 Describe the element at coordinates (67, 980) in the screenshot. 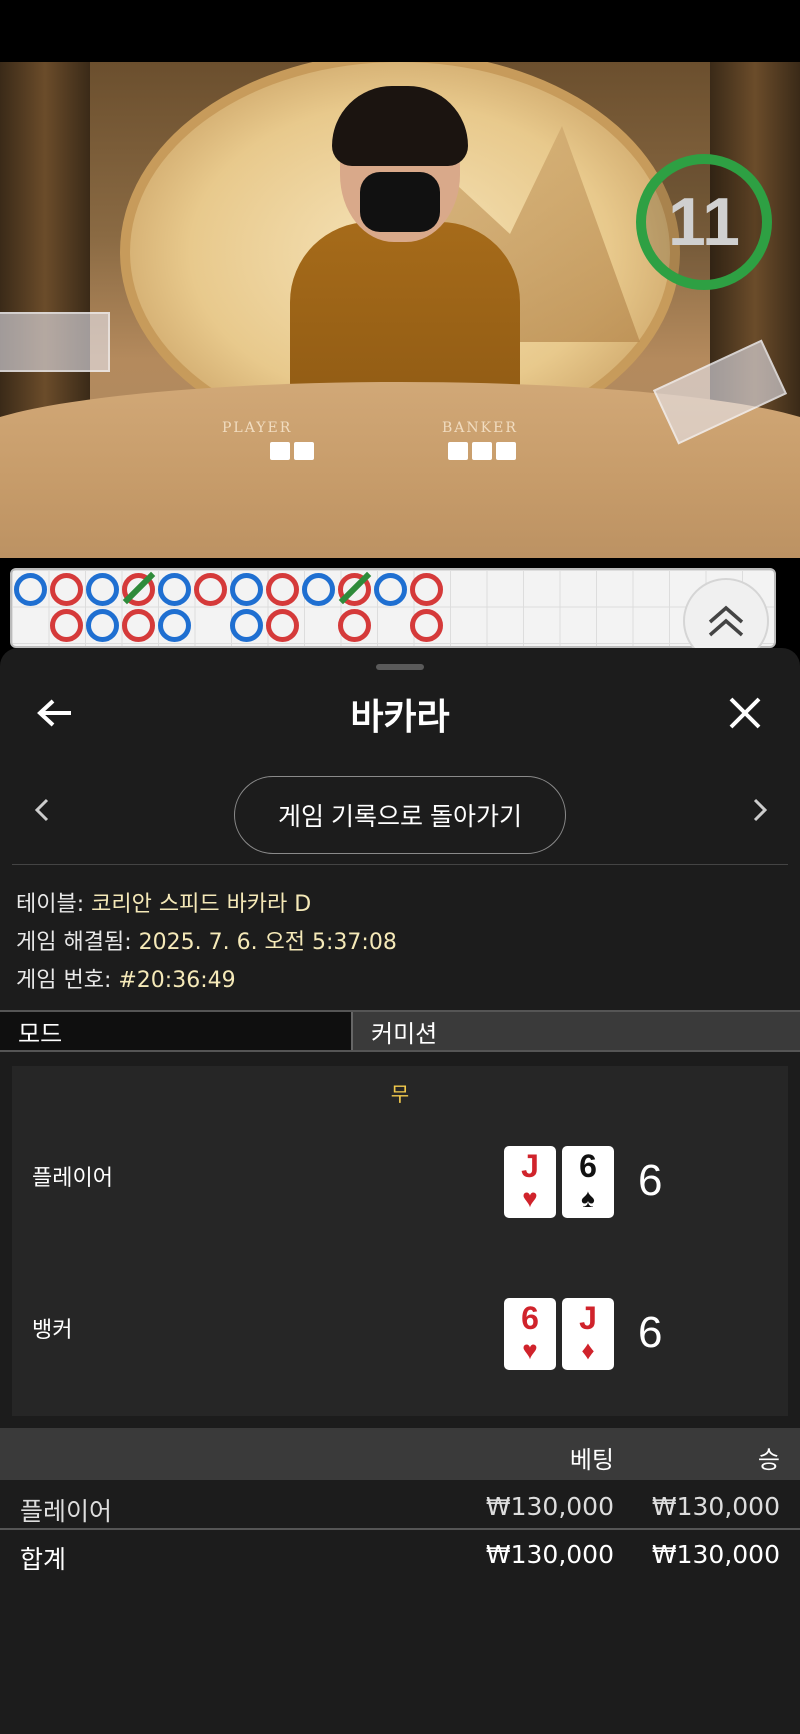

I see `game-number-label: 게임 번호:` at that location.